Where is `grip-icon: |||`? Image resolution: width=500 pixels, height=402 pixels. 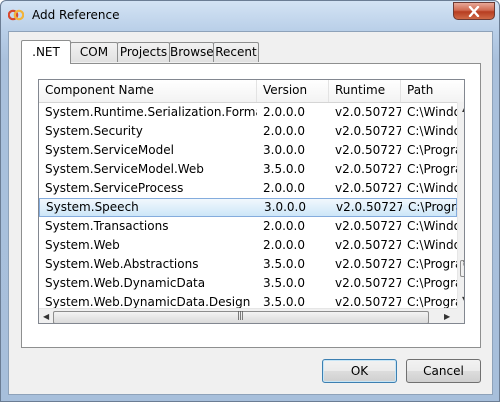
grip-icon: ||| is located at coordinates (240, 316).